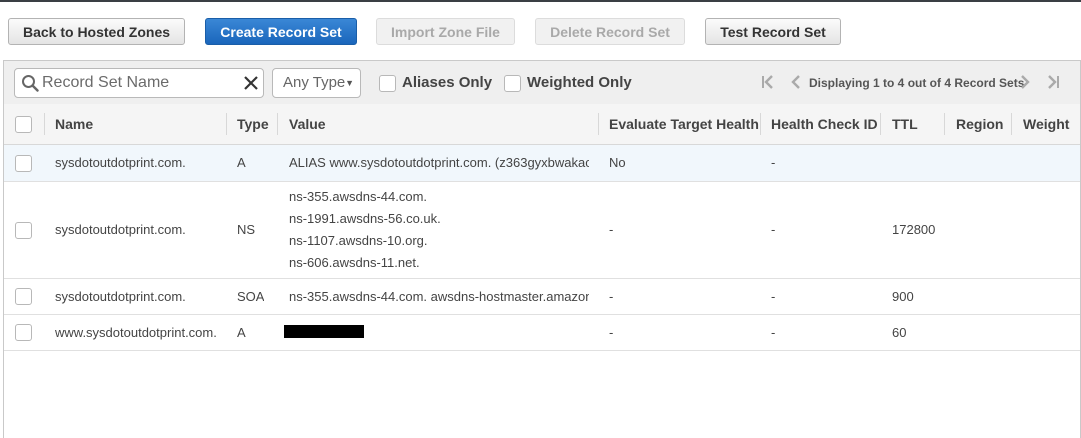 This screenshot has width=1081, height=438. Describe the element at coordinates (23, 124) in the screenshot. I see `select-all-checkbox` at that location.